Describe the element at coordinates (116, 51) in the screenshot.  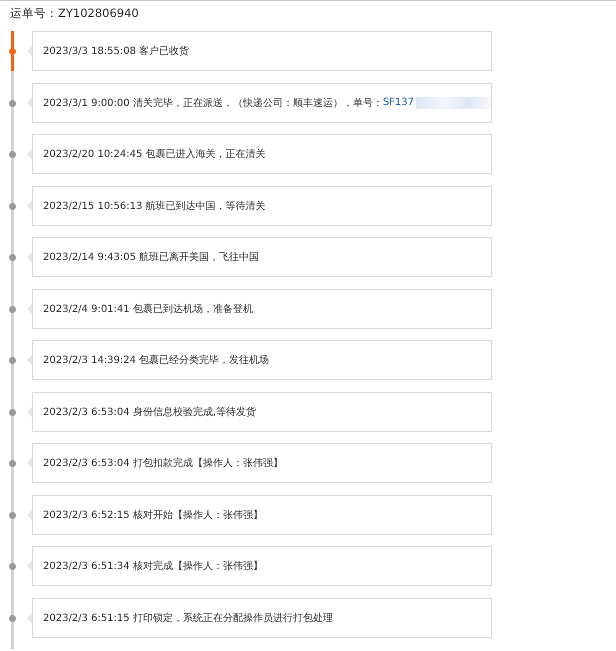
I see `event-text: 2023/3/3 18:55:08 客户已收货` at that location.